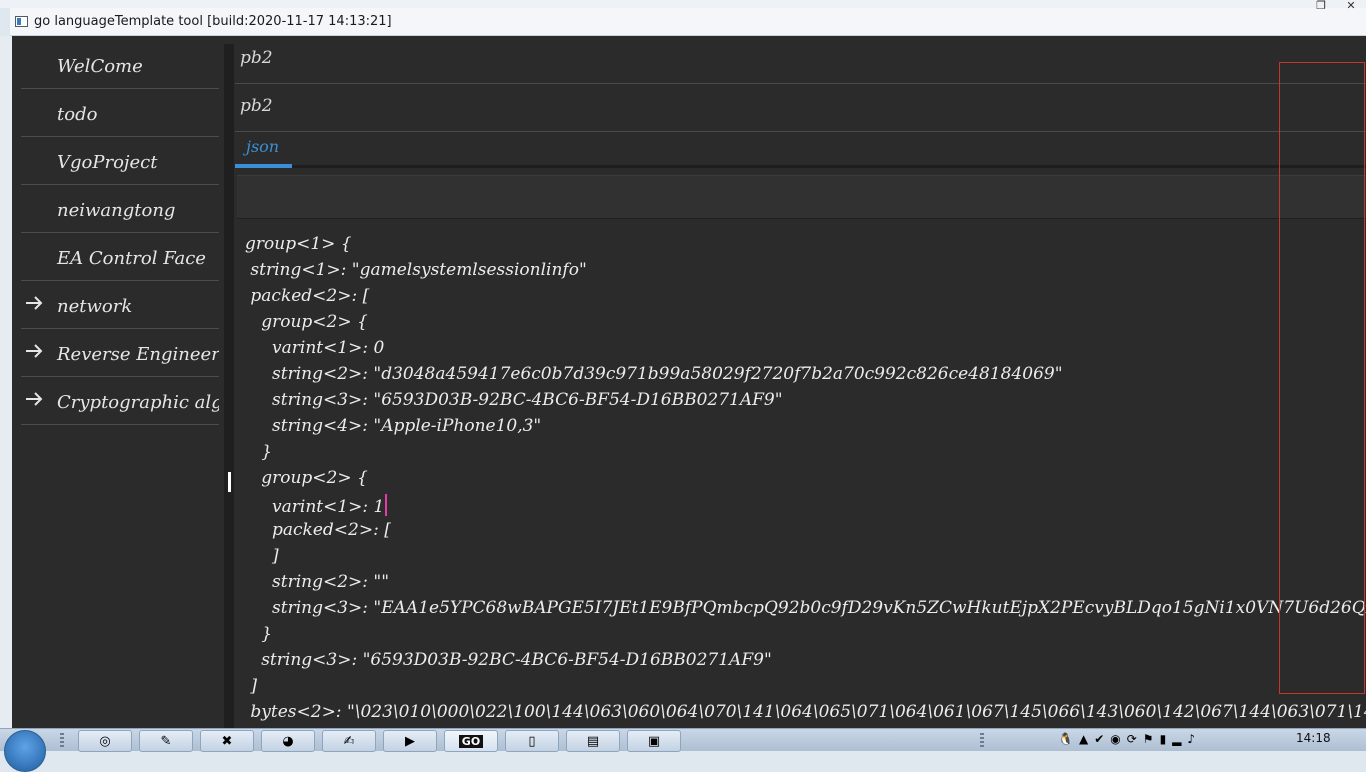 The height and width of the screenshot is (772, 1366). I want to click on taskbar-media-button: ▶, so click(410, 741).